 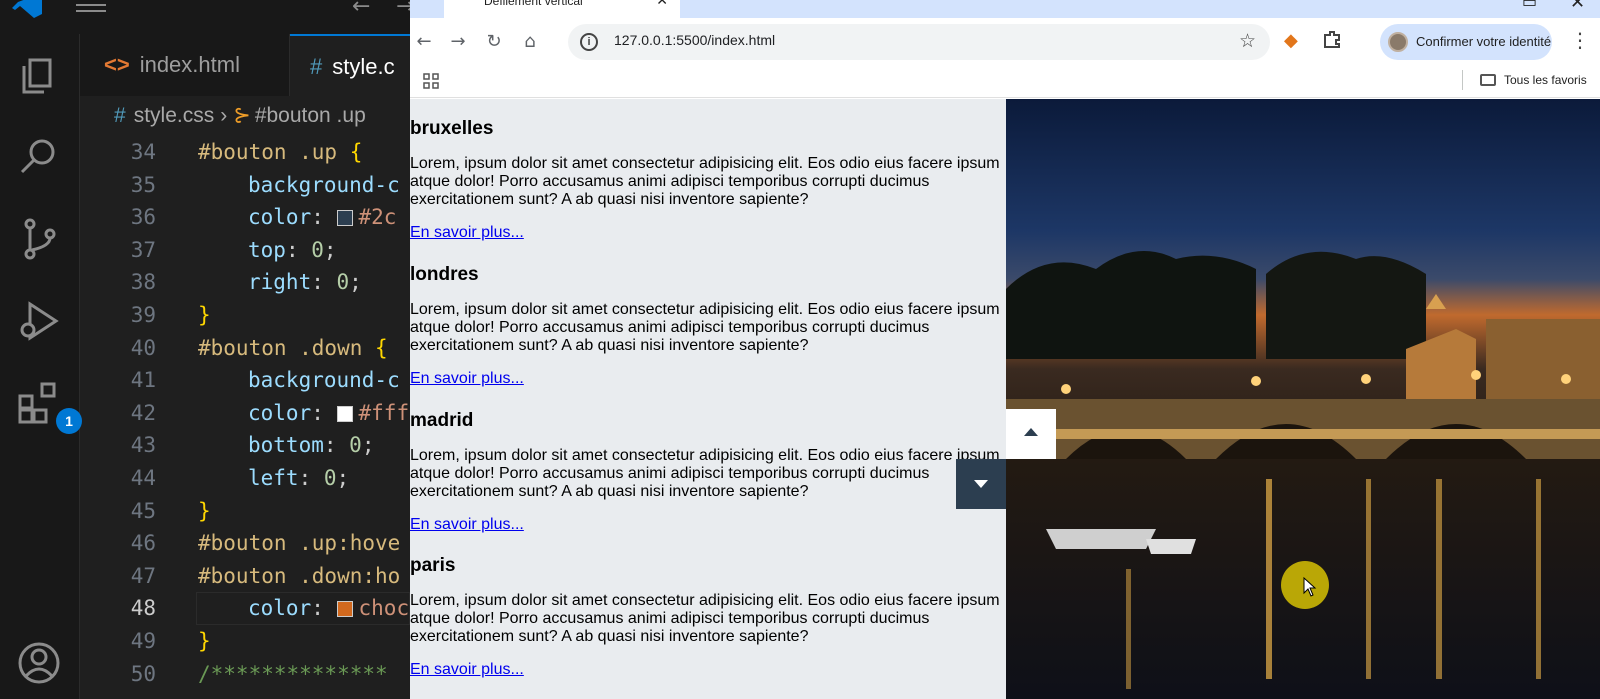 I want to click on breadcrumb: # style.css › ⊱ #bouton .up, so click(x=245, y=116).